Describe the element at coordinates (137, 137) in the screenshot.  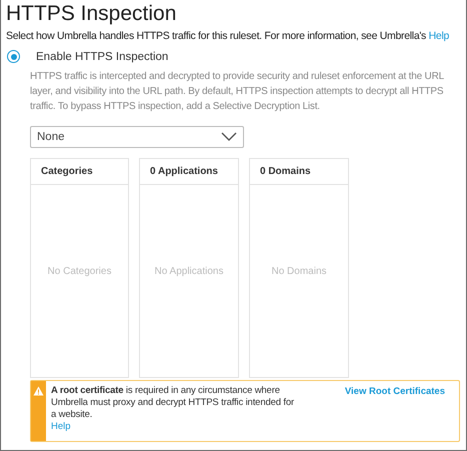
I see `dropdown: None` at that location.